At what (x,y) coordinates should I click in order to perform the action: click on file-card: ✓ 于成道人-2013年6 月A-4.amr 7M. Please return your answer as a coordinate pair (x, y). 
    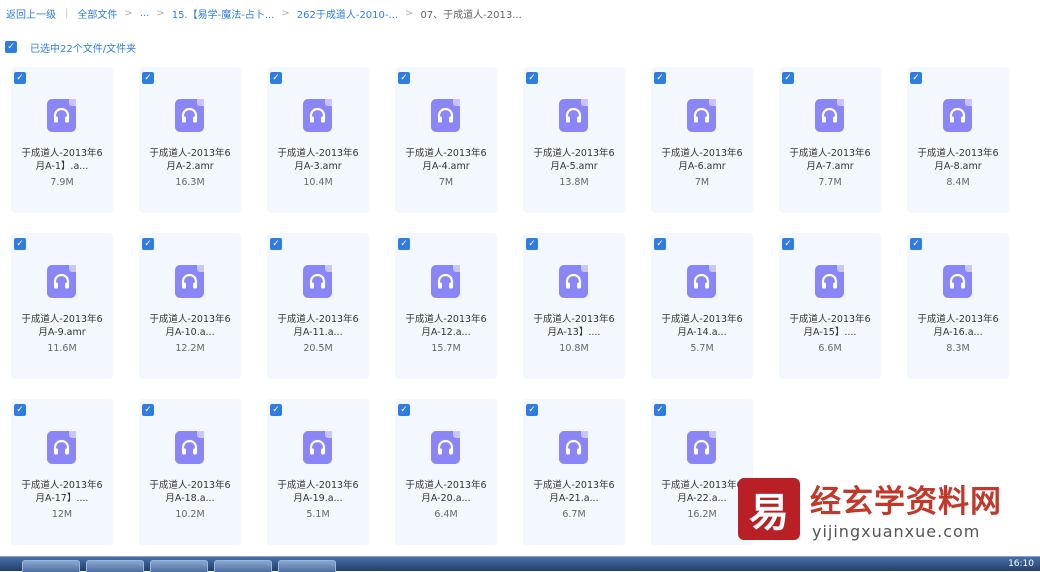
    Looking at the image, I should click on (446, 140).